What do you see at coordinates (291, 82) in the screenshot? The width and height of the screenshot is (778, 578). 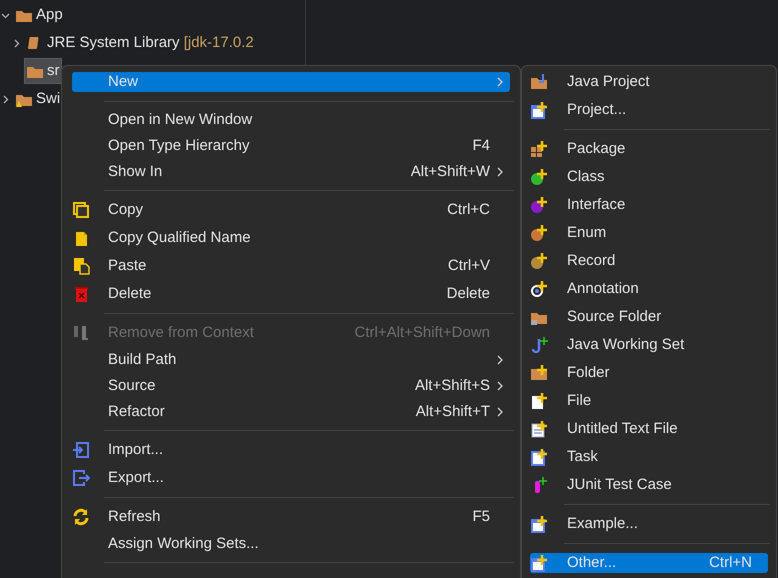 I see `menu-item: New` at bounding box center [291, 82].